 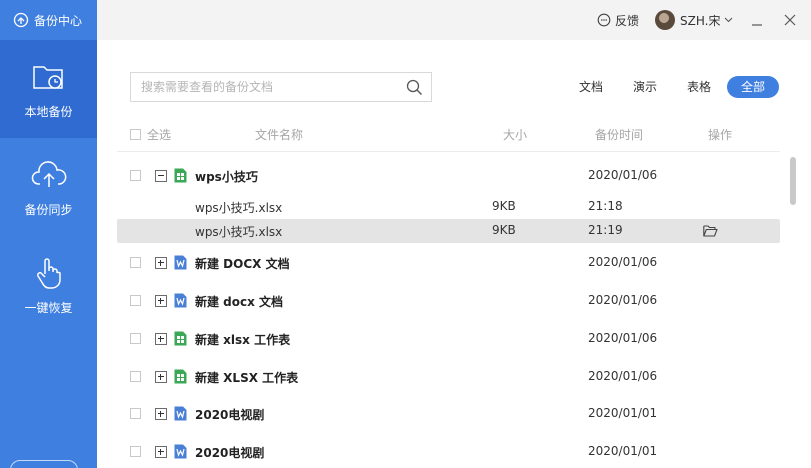 I want to click on chevron-down-icon, so click(x=729, y=20).